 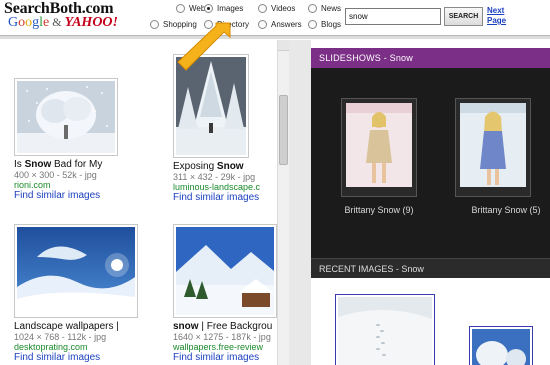 What do you see at coordinates (29, 22) in the screenshot?
I see `google-logo: Google` at bounding box center [29, 22].